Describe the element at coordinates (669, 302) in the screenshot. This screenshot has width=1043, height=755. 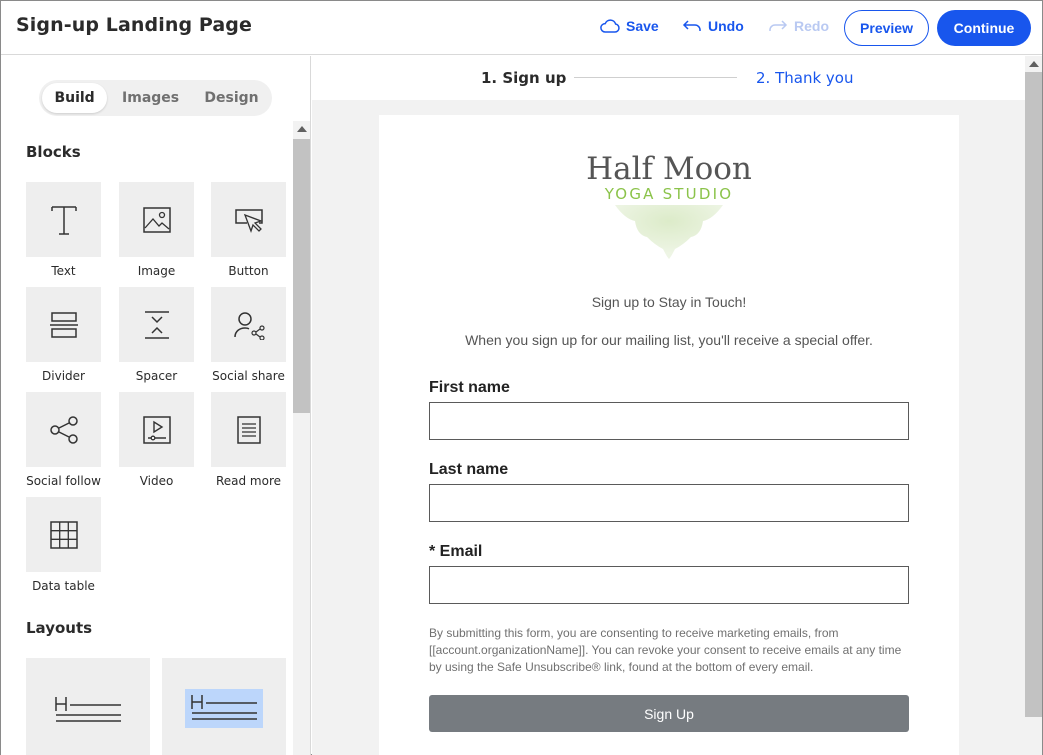
I see `form-headline: Sign up to Stay in Touch!` at that location.